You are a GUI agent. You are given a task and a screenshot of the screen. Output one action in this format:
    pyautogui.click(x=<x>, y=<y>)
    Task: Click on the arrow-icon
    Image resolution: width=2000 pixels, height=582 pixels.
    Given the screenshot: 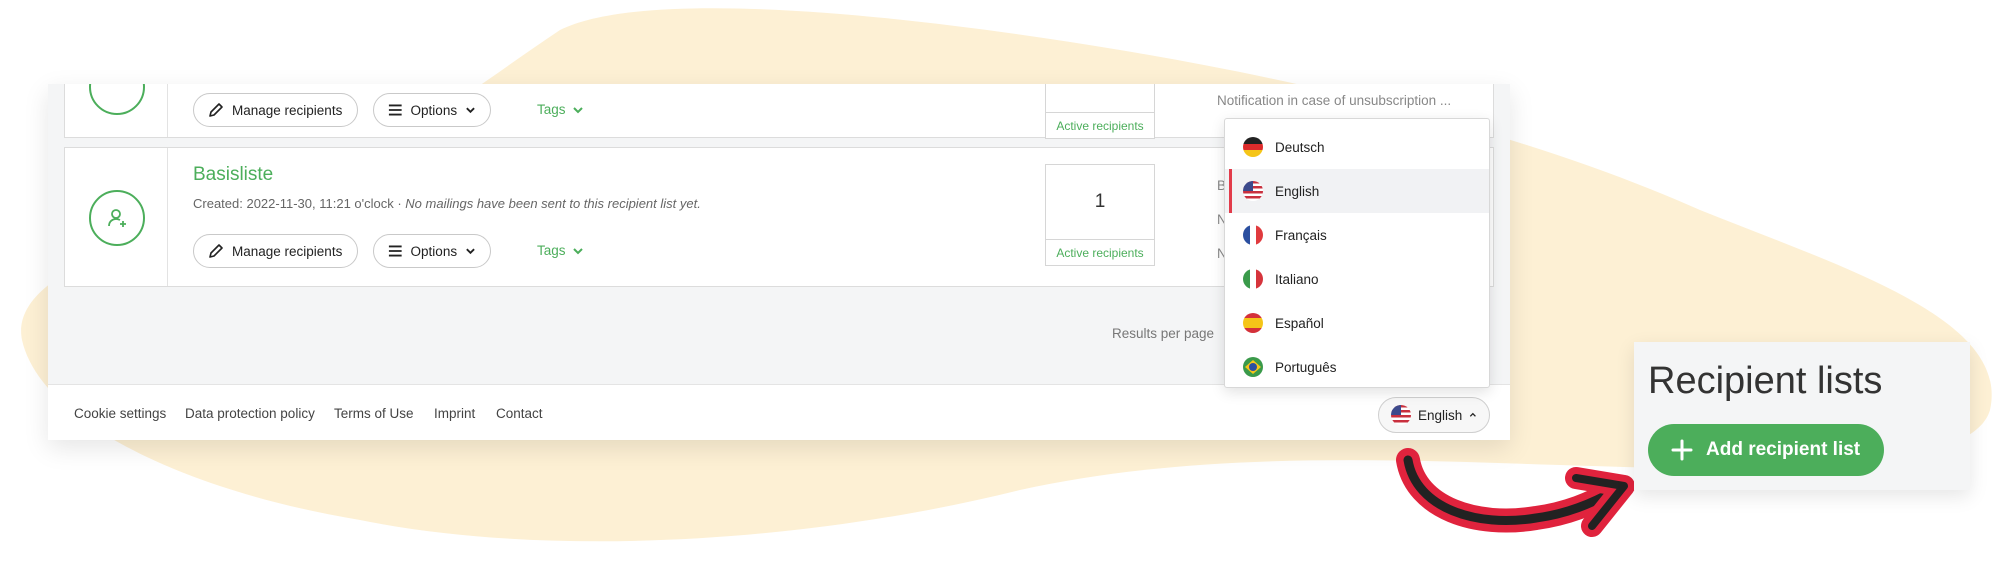 What is the action you would take?
    pyautogui.click(x=1515, y=492)
    